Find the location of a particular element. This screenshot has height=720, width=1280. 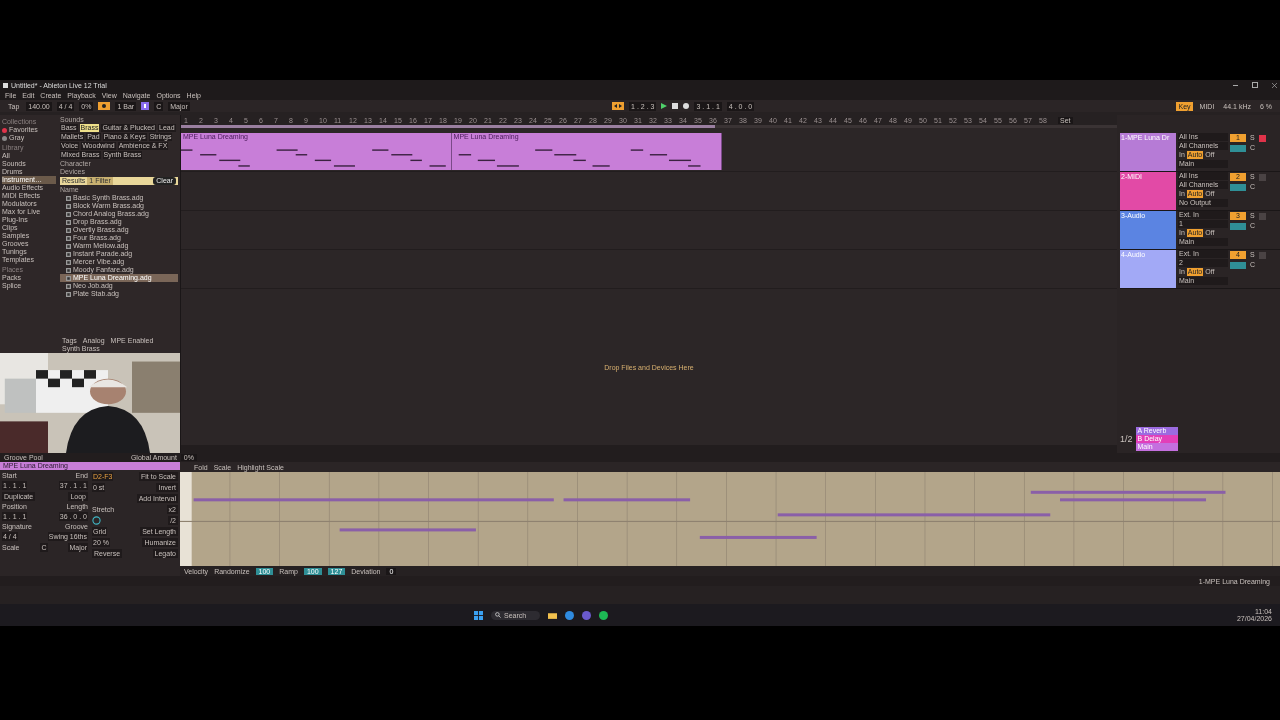

follow-button is located at coordinates (618, 106).